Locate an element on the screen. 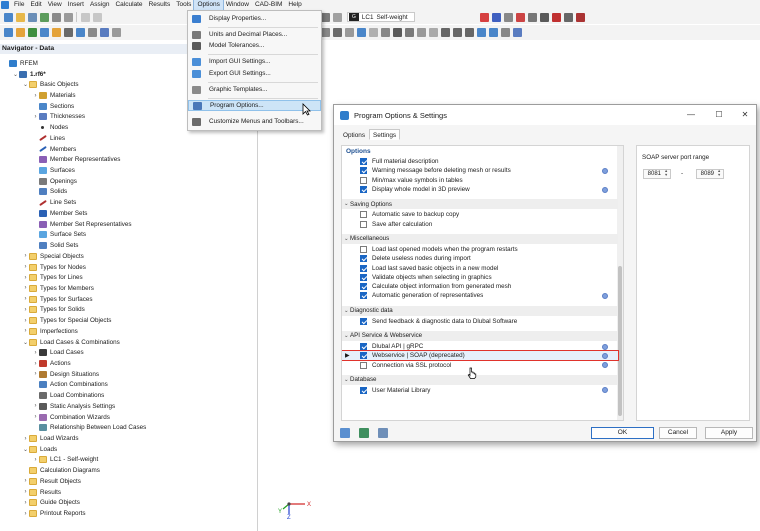 The image size is (760, 531). tree-item: › Load Wizards is located at coordinates (50, 438).